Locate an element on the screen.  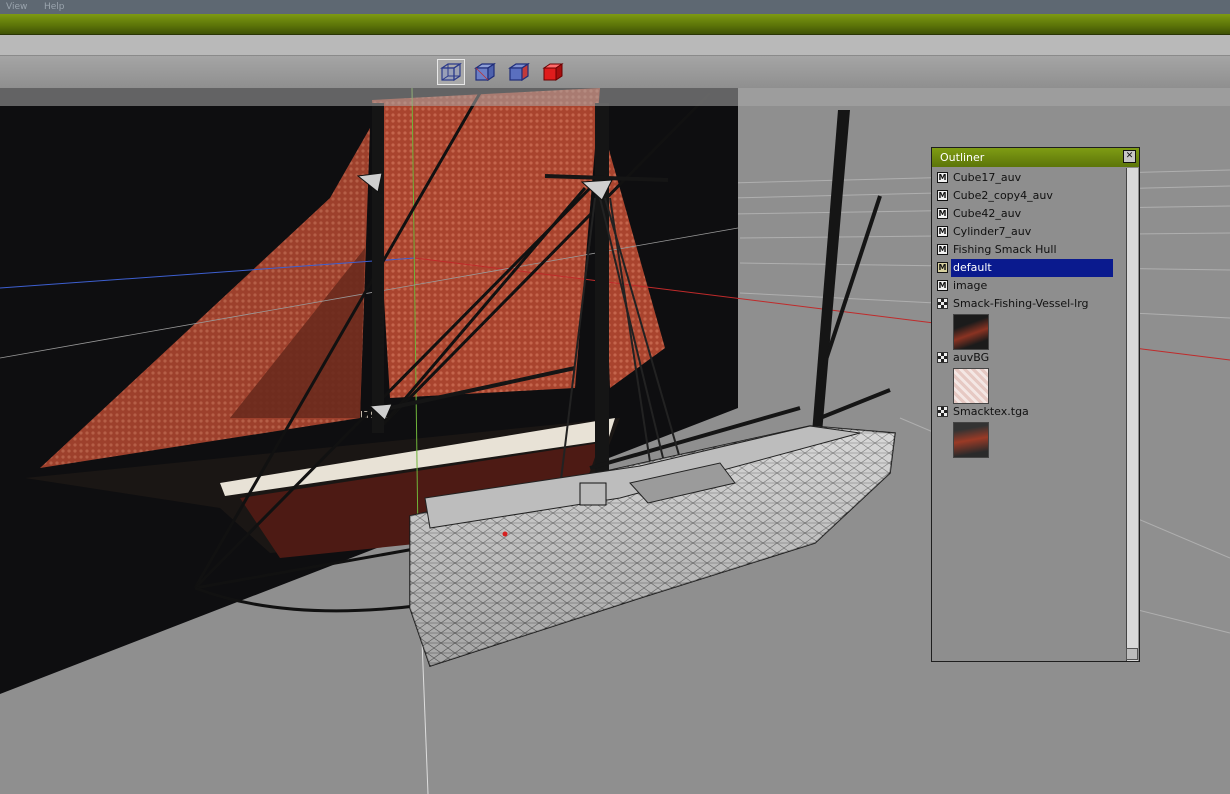
outliner-item-cube2-copy4-auv: M Cube2_copy4_auv is located at coordinates (1030, 196).